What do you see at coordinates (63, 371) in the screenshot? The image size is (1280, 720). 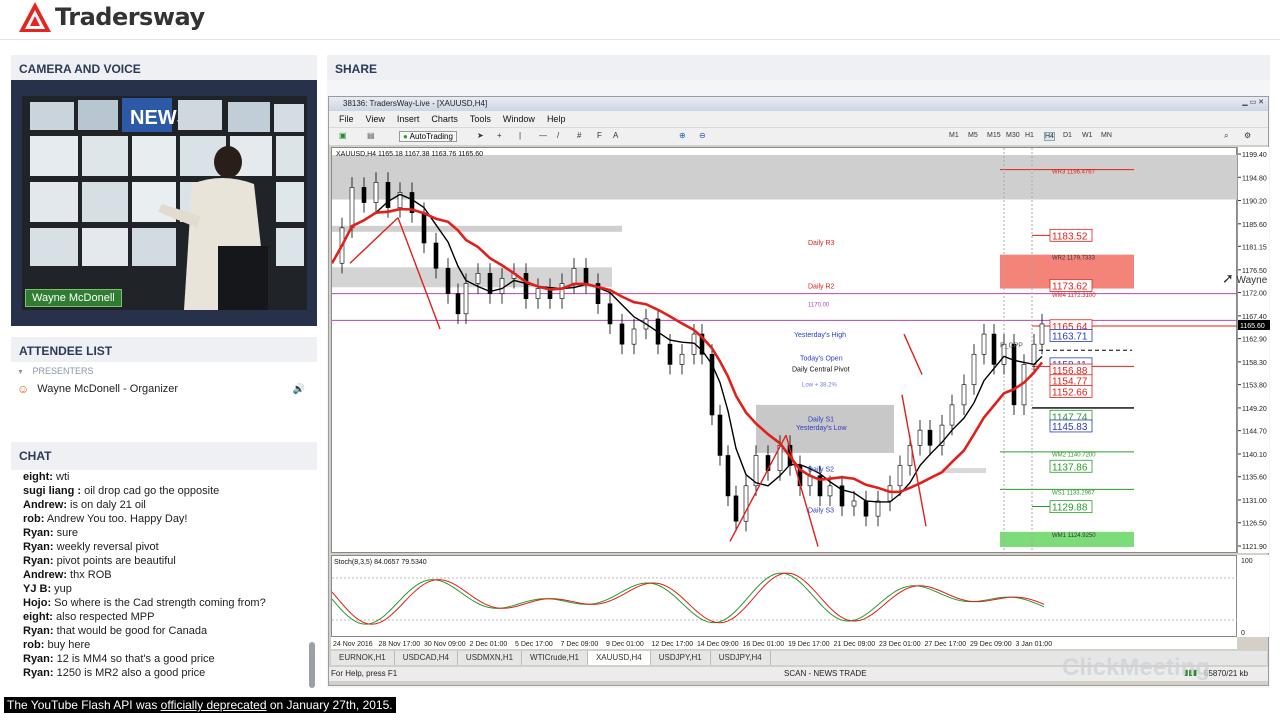 I see `presenters-group-label: PRESENTERS` at bounding box center [63, 371].